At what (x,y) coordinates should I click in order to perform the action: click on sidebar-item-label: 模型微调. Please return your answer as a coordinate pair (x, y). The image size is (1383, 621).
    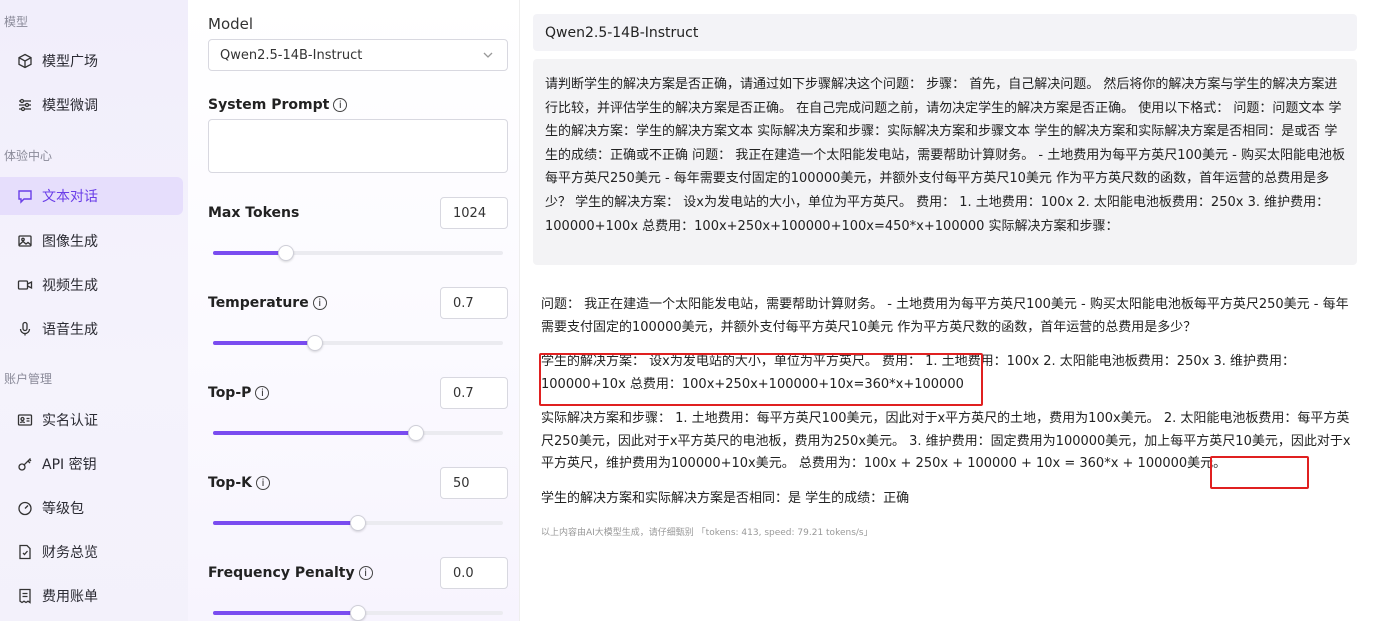
    Looking at the image, I should click on (70, 106).